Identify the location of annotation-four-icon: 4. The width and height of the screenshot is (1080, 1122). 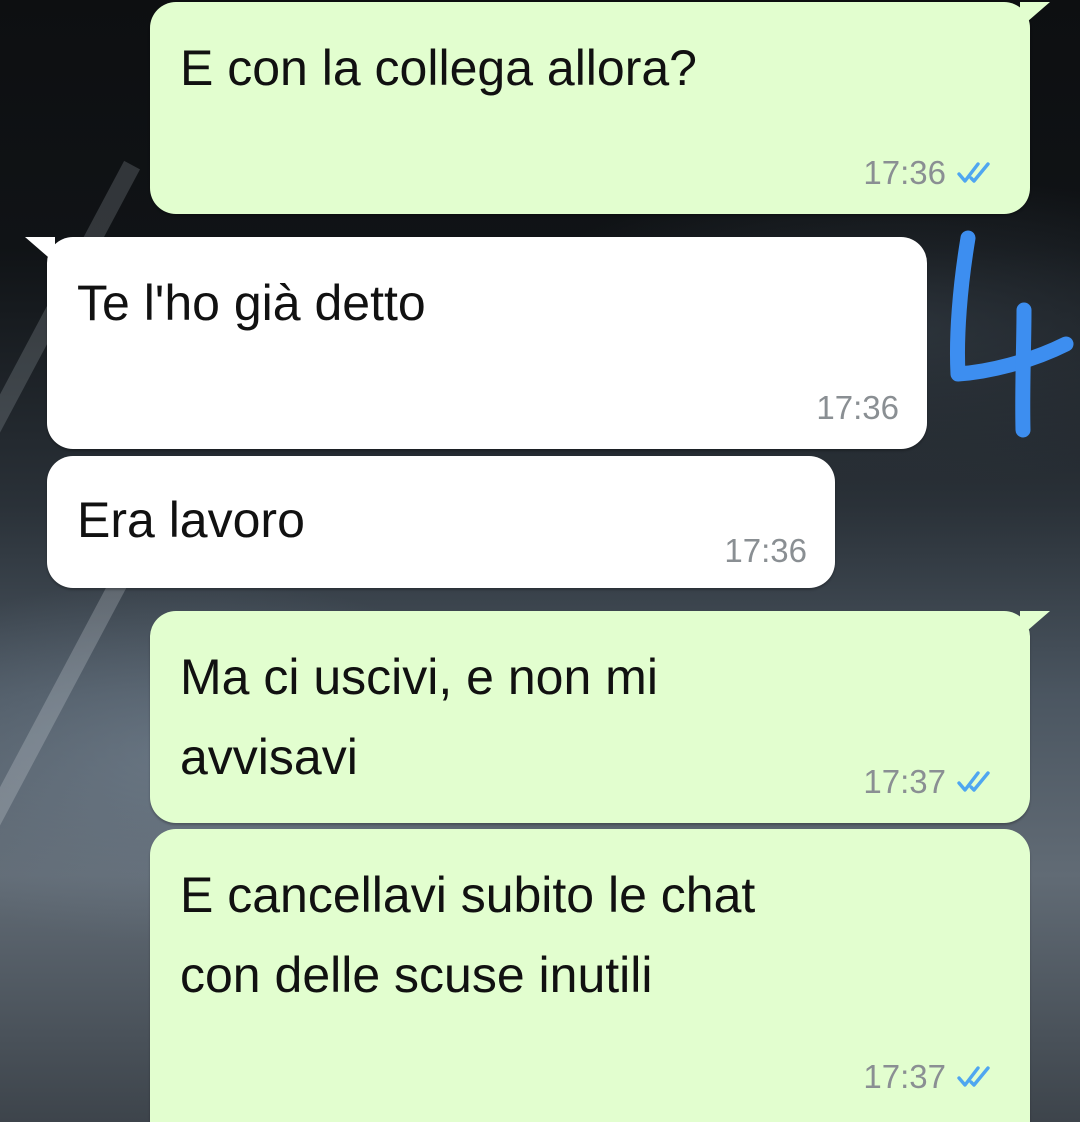
(1011, 334).